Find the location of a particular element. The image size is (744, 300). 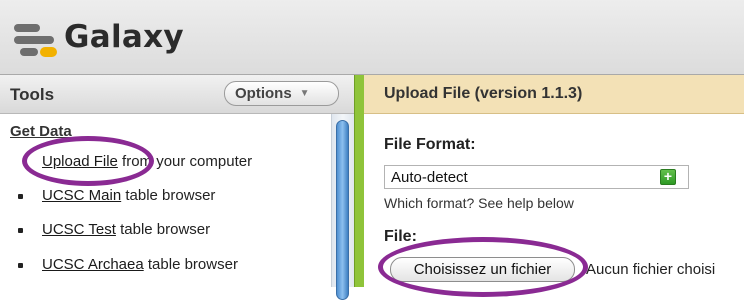

tools-panel-title: Tools is located at coordinates (32, 94).